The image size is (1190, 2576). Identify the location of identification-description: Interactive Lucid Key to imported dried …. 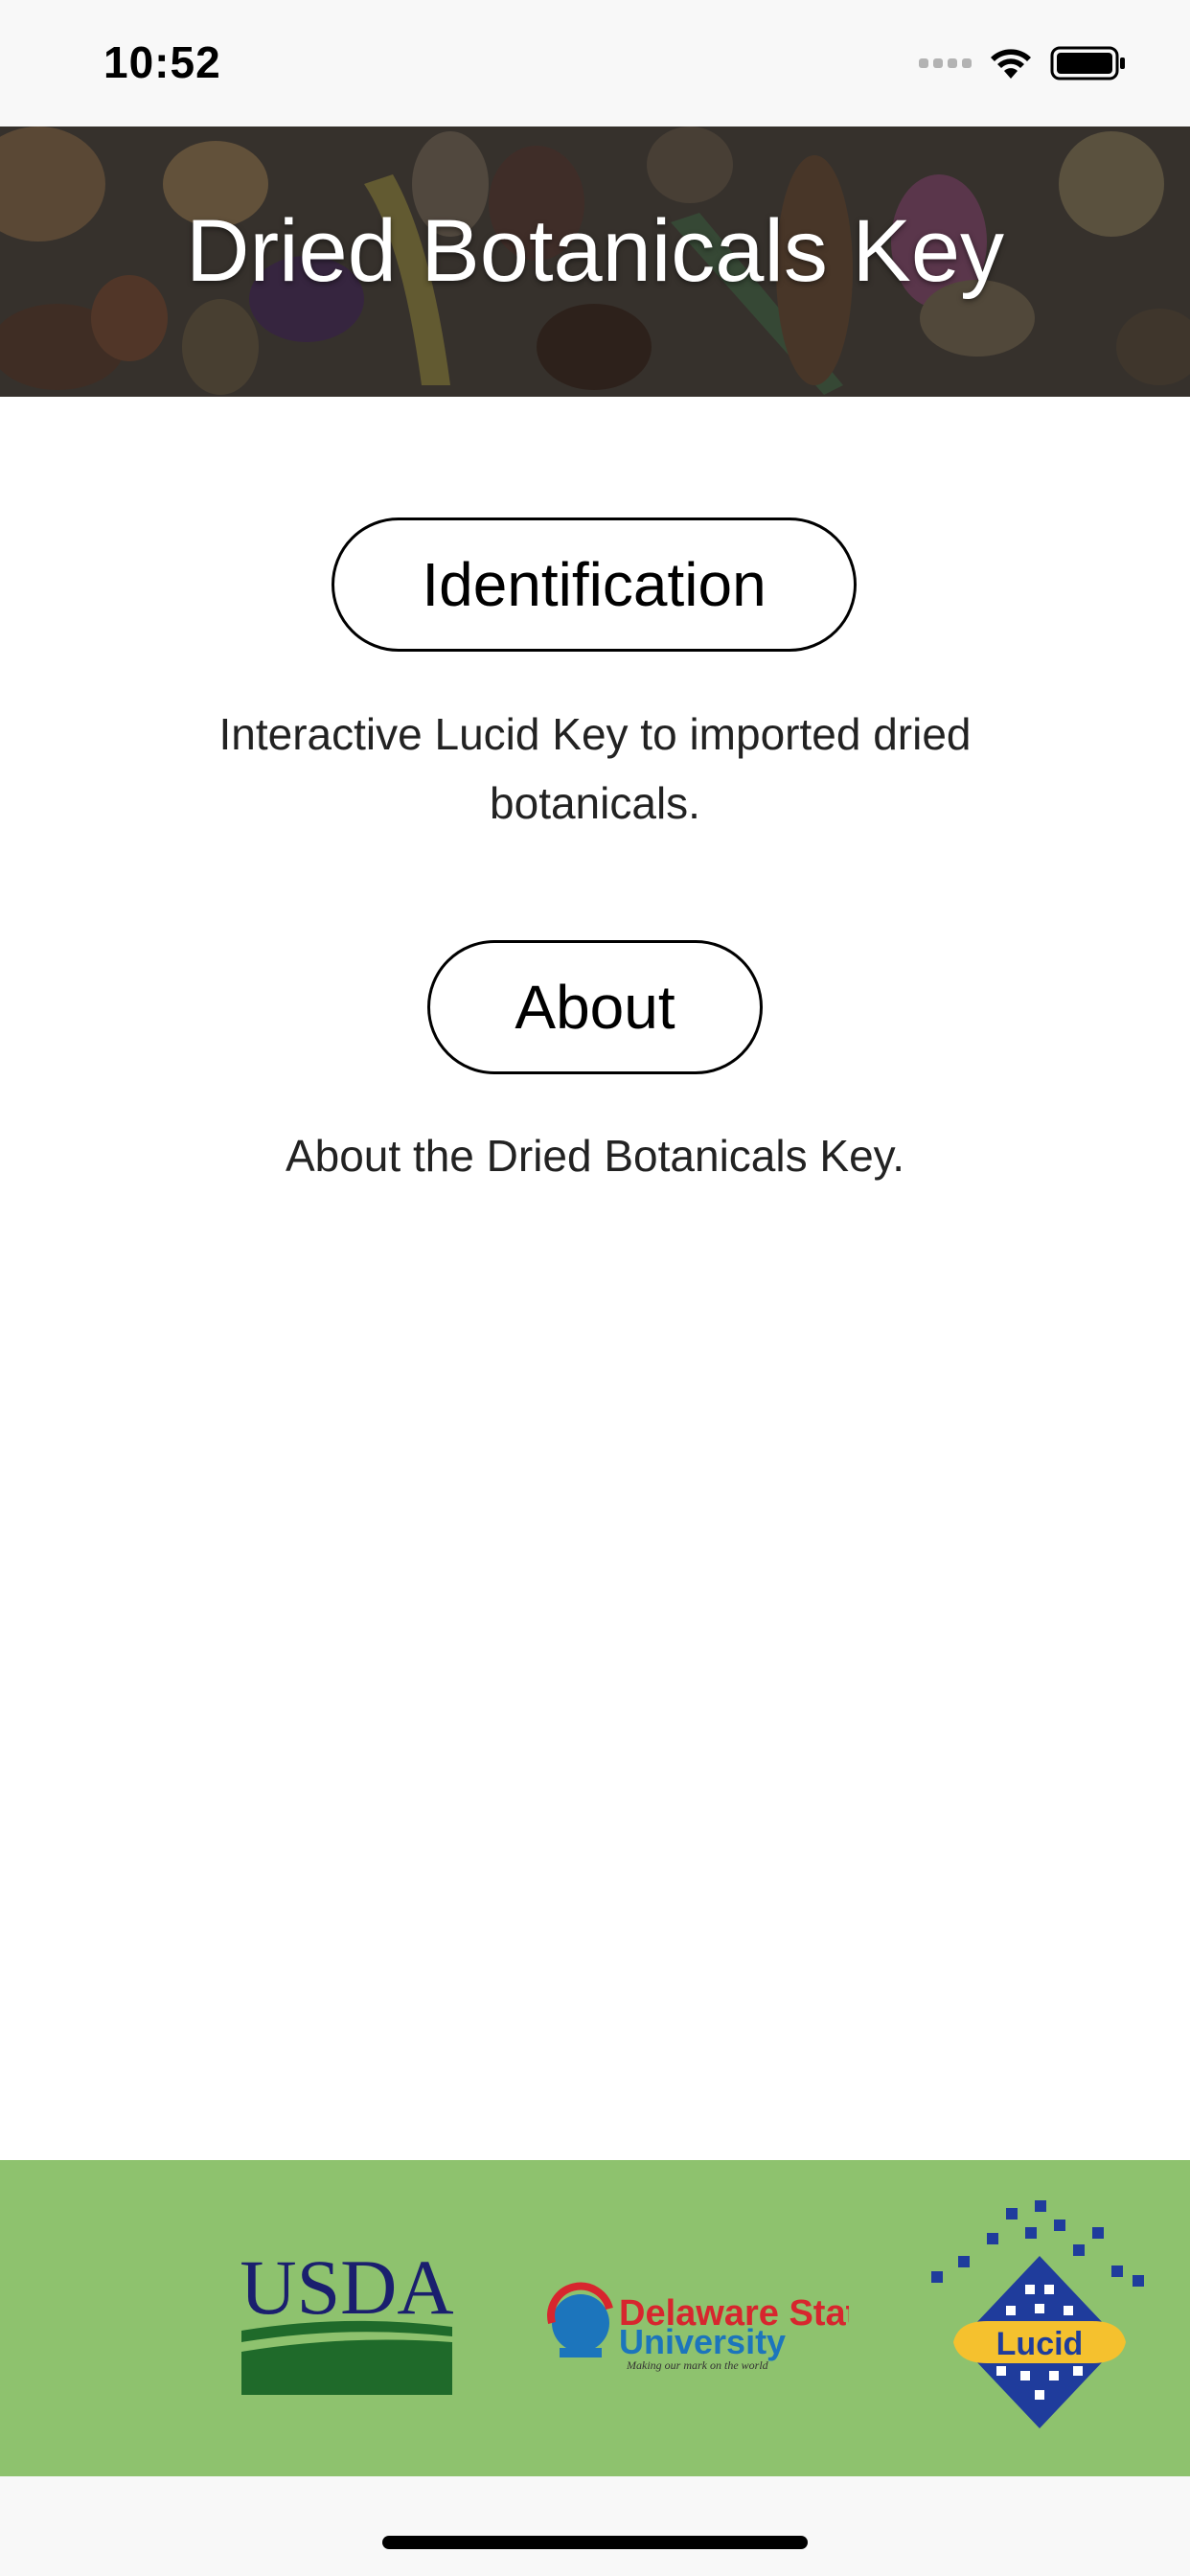
(595, 768).